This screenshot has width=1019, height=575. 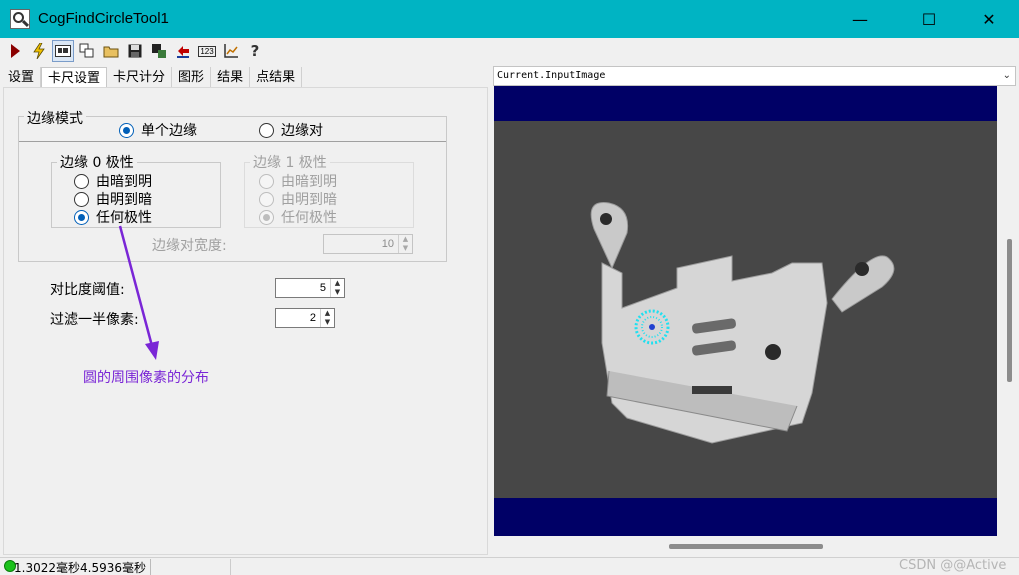 What do you see at coordinates (87, 51) in the screenshot?
I see `copy-image-icon` at bounding box center [87, 51].